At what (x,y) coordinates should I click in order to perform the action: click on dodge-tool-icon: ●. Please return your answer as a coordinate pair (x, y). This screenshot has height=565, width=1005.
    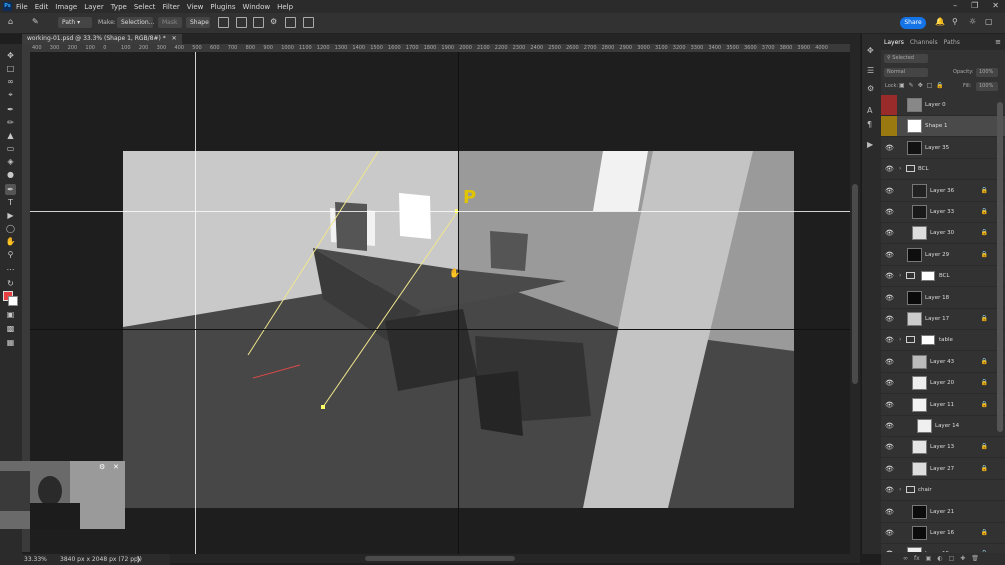
    Looking at the image, I should click on (10, 174).